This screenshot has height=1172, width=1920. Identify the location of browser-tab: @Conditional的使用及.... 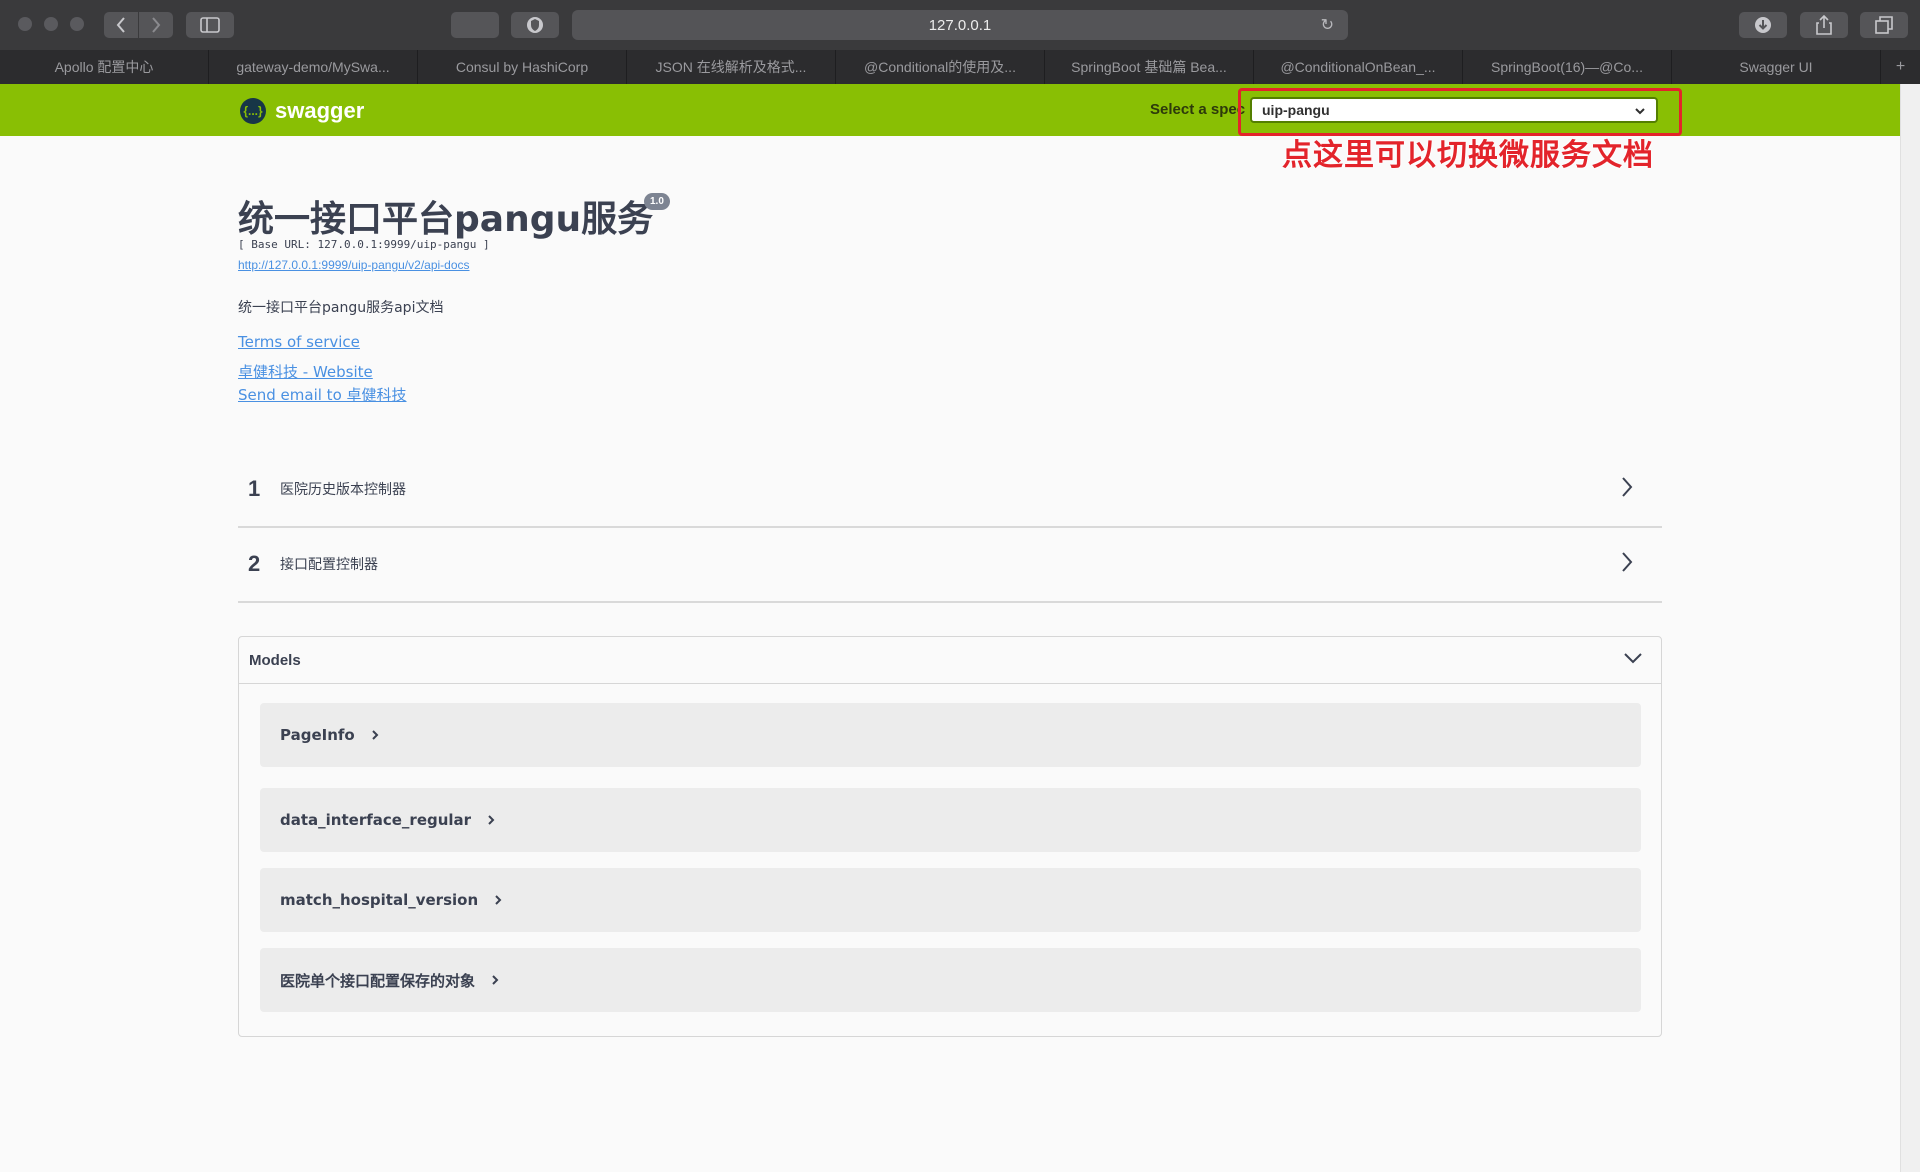
(940, 67).